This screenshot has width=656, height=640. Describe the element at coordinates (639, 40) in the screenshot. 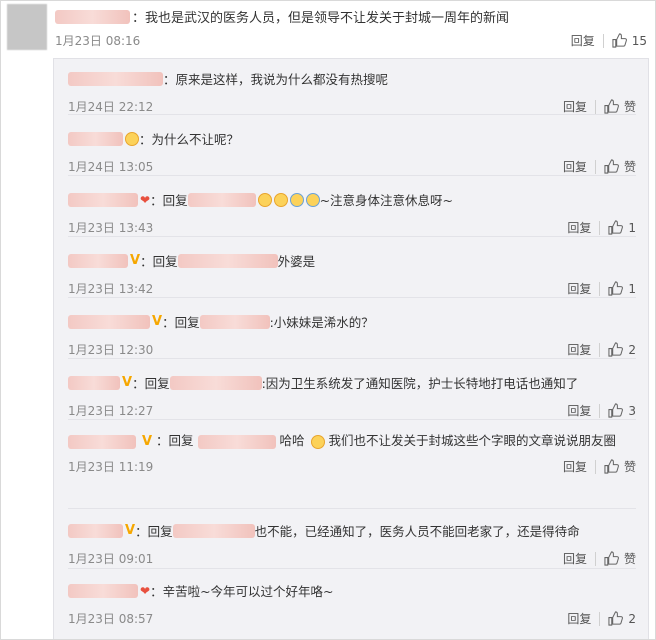

I see `like-count: 15` at that location.